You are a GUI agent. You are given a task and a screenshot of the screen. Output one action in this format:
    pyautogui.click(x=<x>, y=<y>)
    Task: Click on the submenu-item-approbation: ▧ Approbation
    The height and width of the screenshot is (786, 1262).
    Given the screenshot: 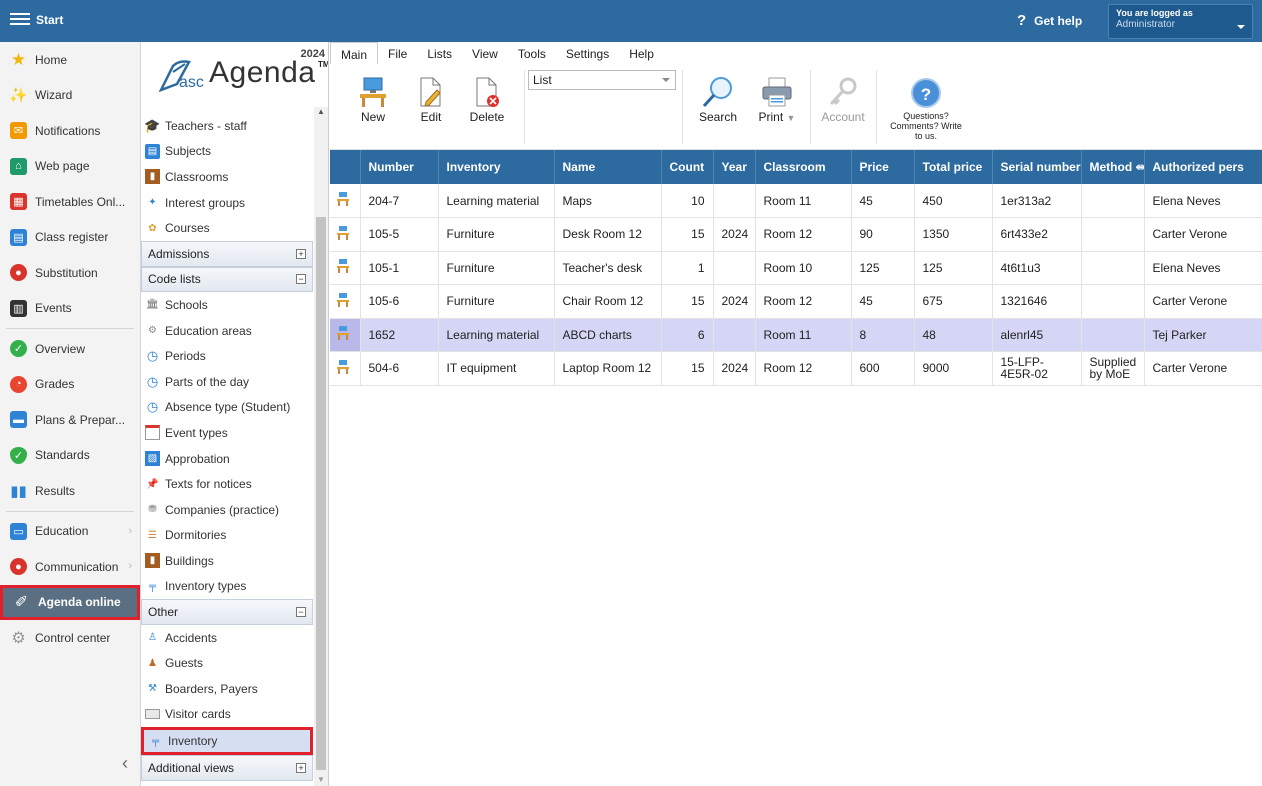 What is the action you would take?
    pyautogui.click(x=227, y=459)
    